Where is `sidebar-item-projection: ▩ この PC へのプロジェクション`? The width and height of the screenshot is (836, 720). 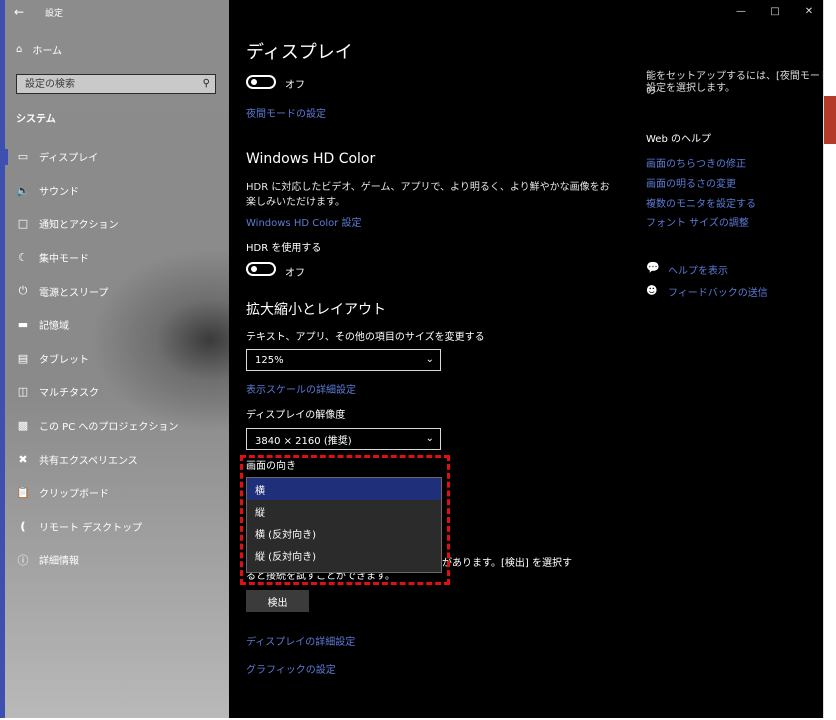
sidebar-item-projection: ▩ この PC へのプロジェクション is located at coordinates (117, 426).